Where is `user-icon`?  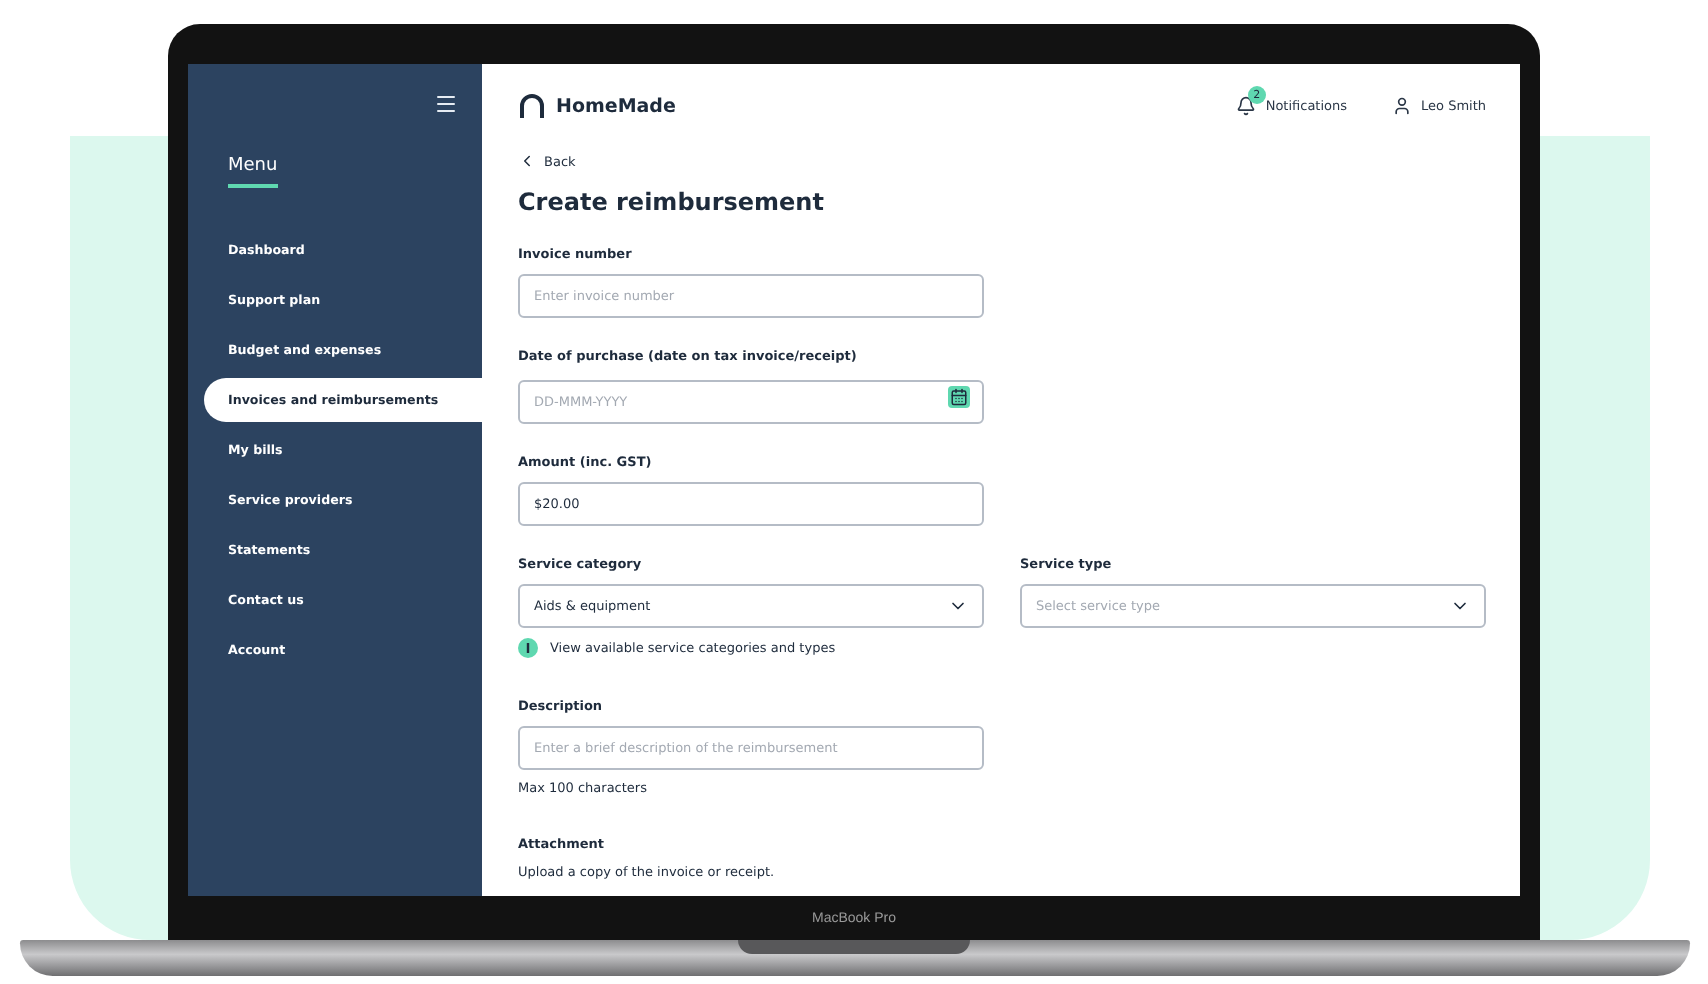 user-icon is located at coordinates (1401, 106).